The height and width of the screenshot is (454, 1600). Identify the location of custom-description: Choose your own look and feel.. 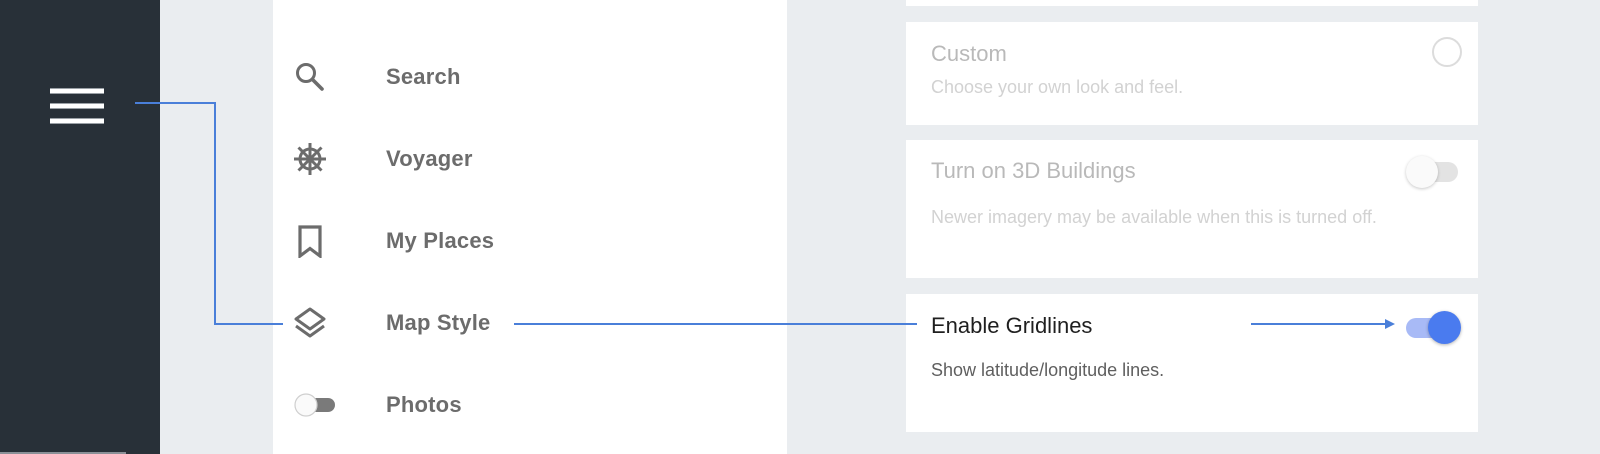
(1057, 87).